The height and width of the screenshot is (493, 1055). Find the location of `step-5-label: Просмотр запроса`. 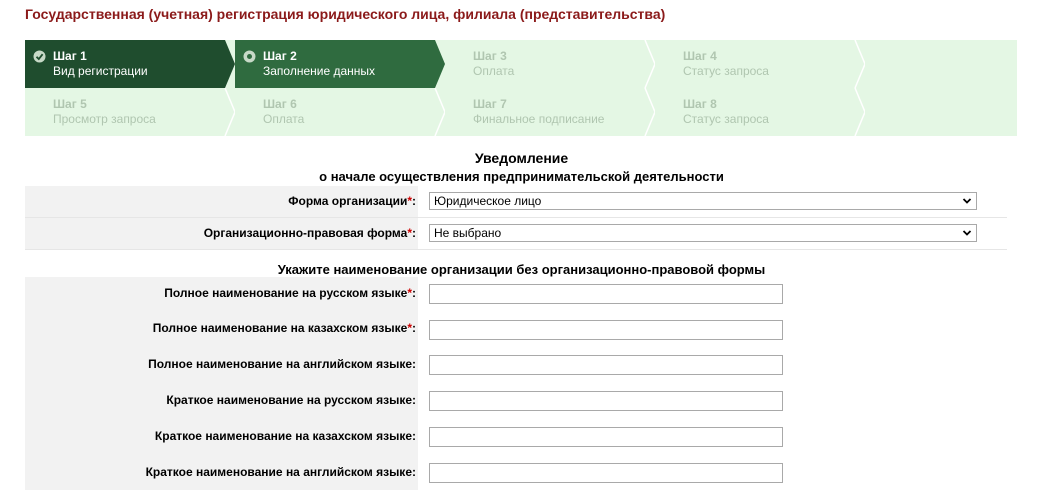

step-5-label: Просмотр запроса is located at coordinates (104, 119).